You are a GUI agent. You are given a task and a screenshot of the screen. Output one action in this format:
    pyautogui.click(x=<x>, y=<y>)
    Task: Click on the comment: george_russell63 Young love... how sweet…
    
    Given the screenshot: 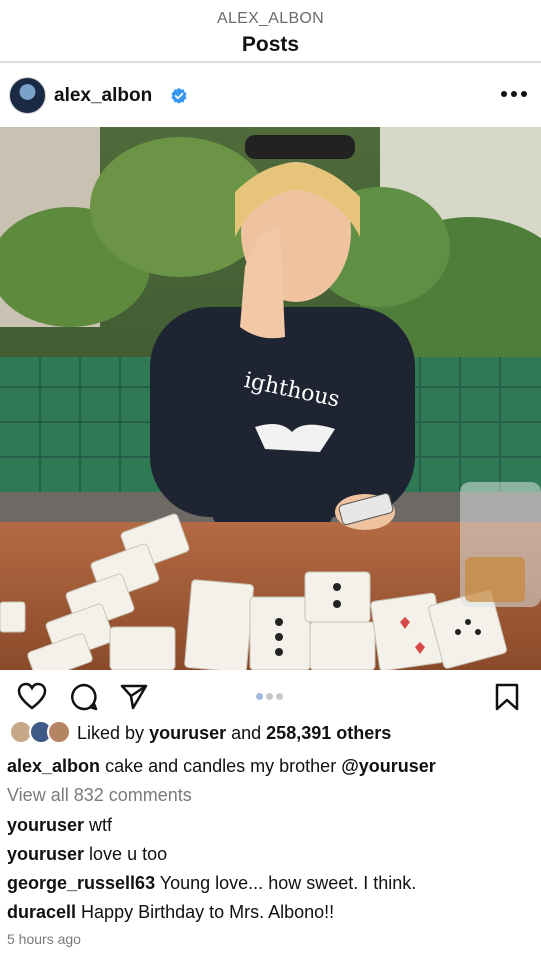 What is the action you would take?
    pyautogui.click(x=211, y=883)
    